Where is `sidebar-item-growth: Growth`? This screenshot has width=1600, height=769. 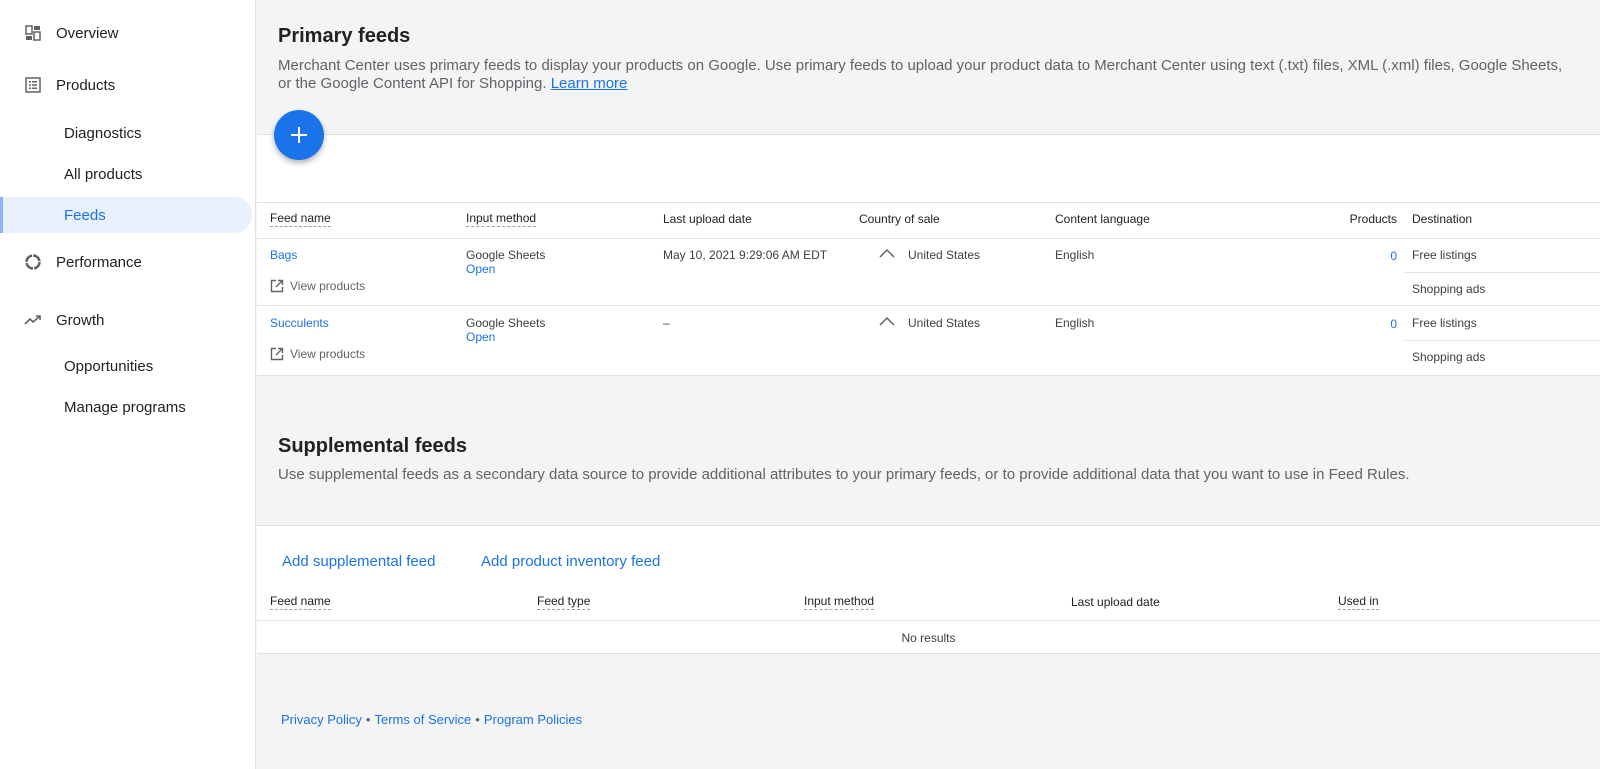
sidebar-item-growth: Growth is located at coordinates (126, 320).